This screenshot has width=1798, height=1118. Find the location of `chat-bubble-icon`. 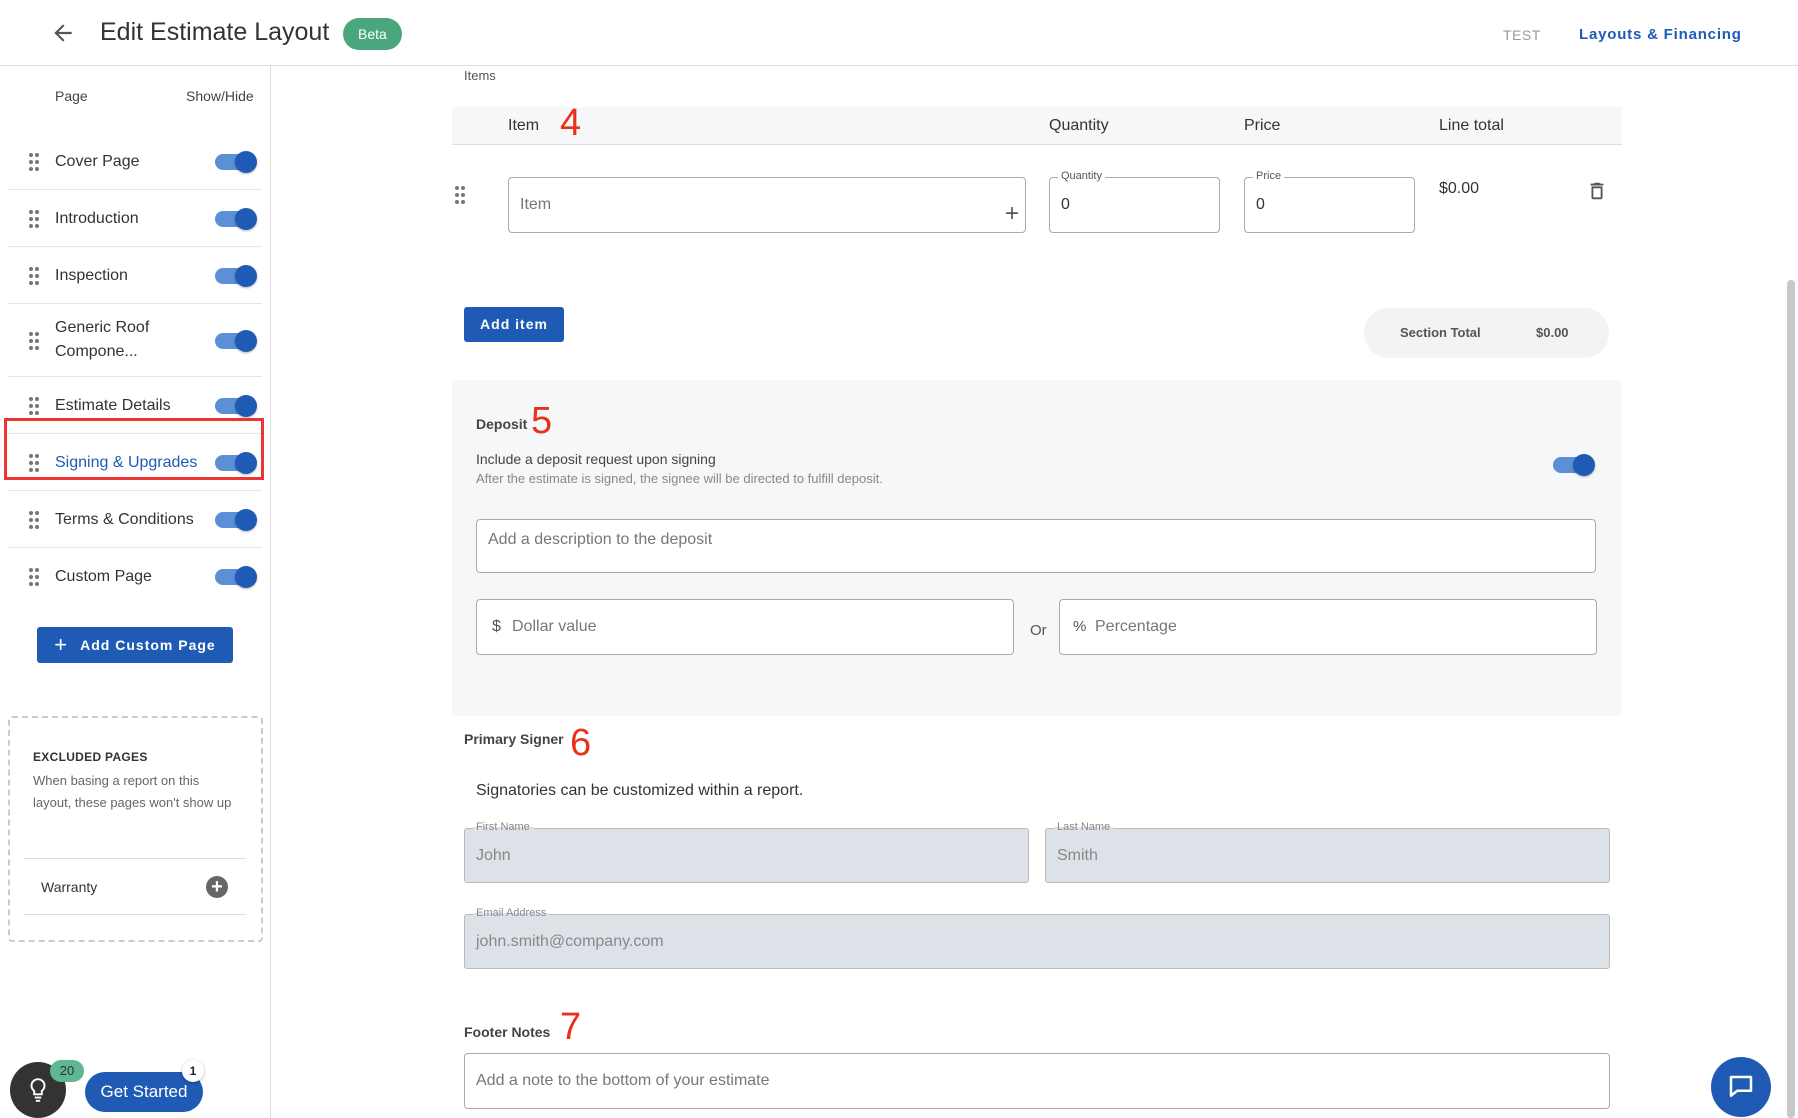

chat-bubble-icon is located at coordinates (1741, 1086).